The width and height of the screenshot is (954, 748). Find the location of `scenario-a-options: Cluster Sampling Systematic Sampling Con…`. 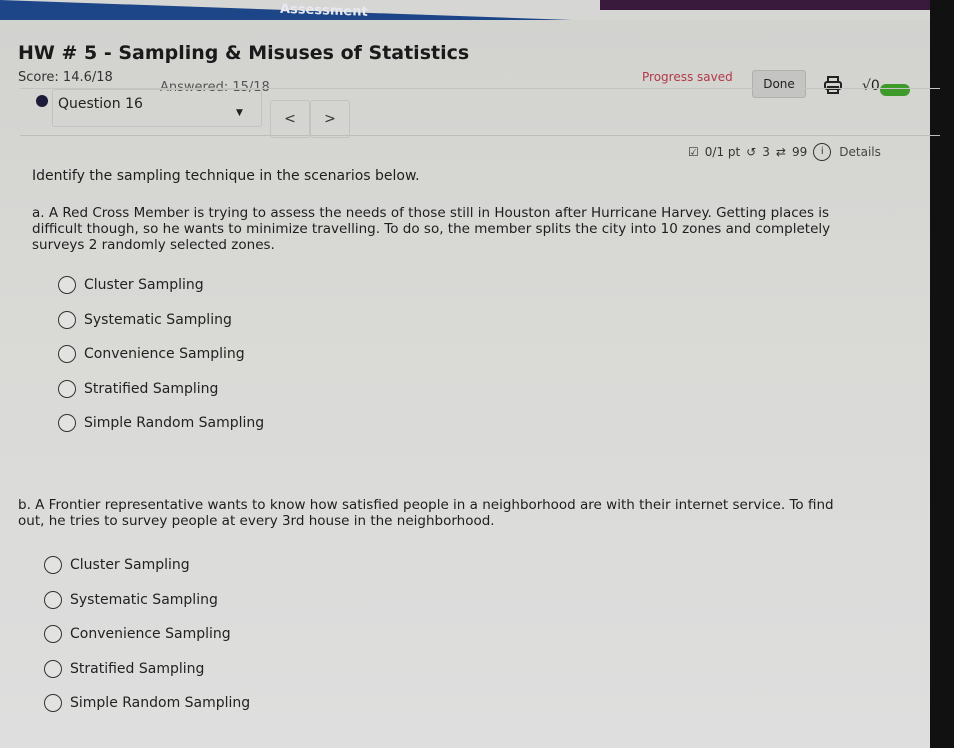

scenario-a-options: Cluster Sampling Systematic Sampling Con… is located at coordinates (161, 354).